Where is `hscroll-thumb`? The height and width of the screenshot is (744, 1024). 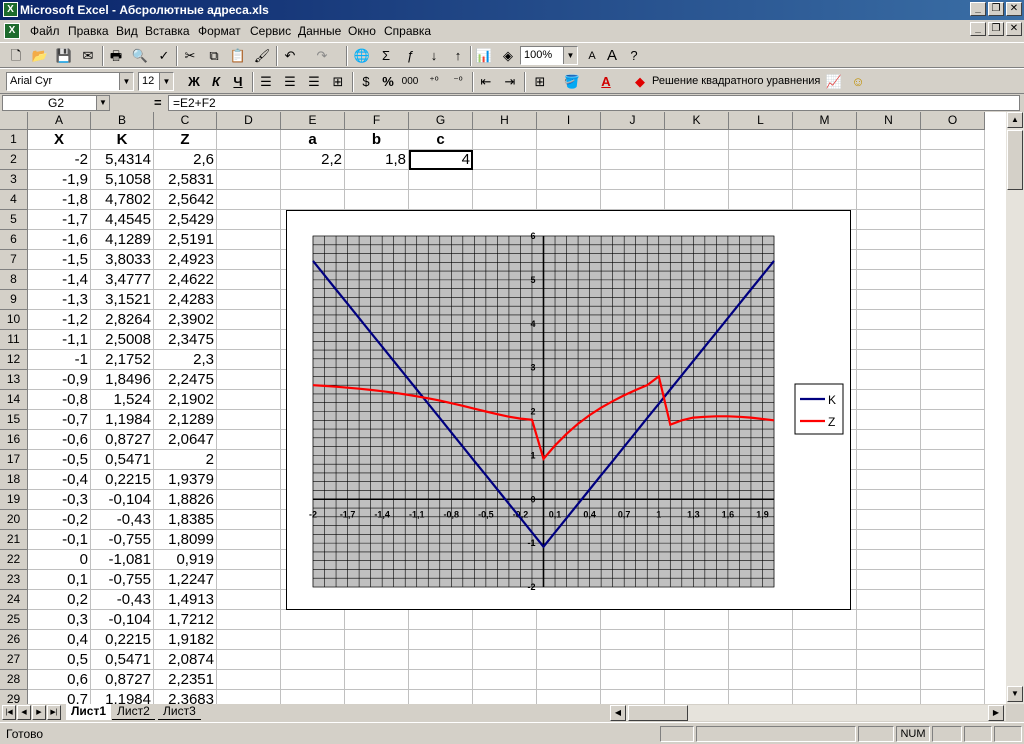 hscroll-thumb is located at coordinates (658, 713).